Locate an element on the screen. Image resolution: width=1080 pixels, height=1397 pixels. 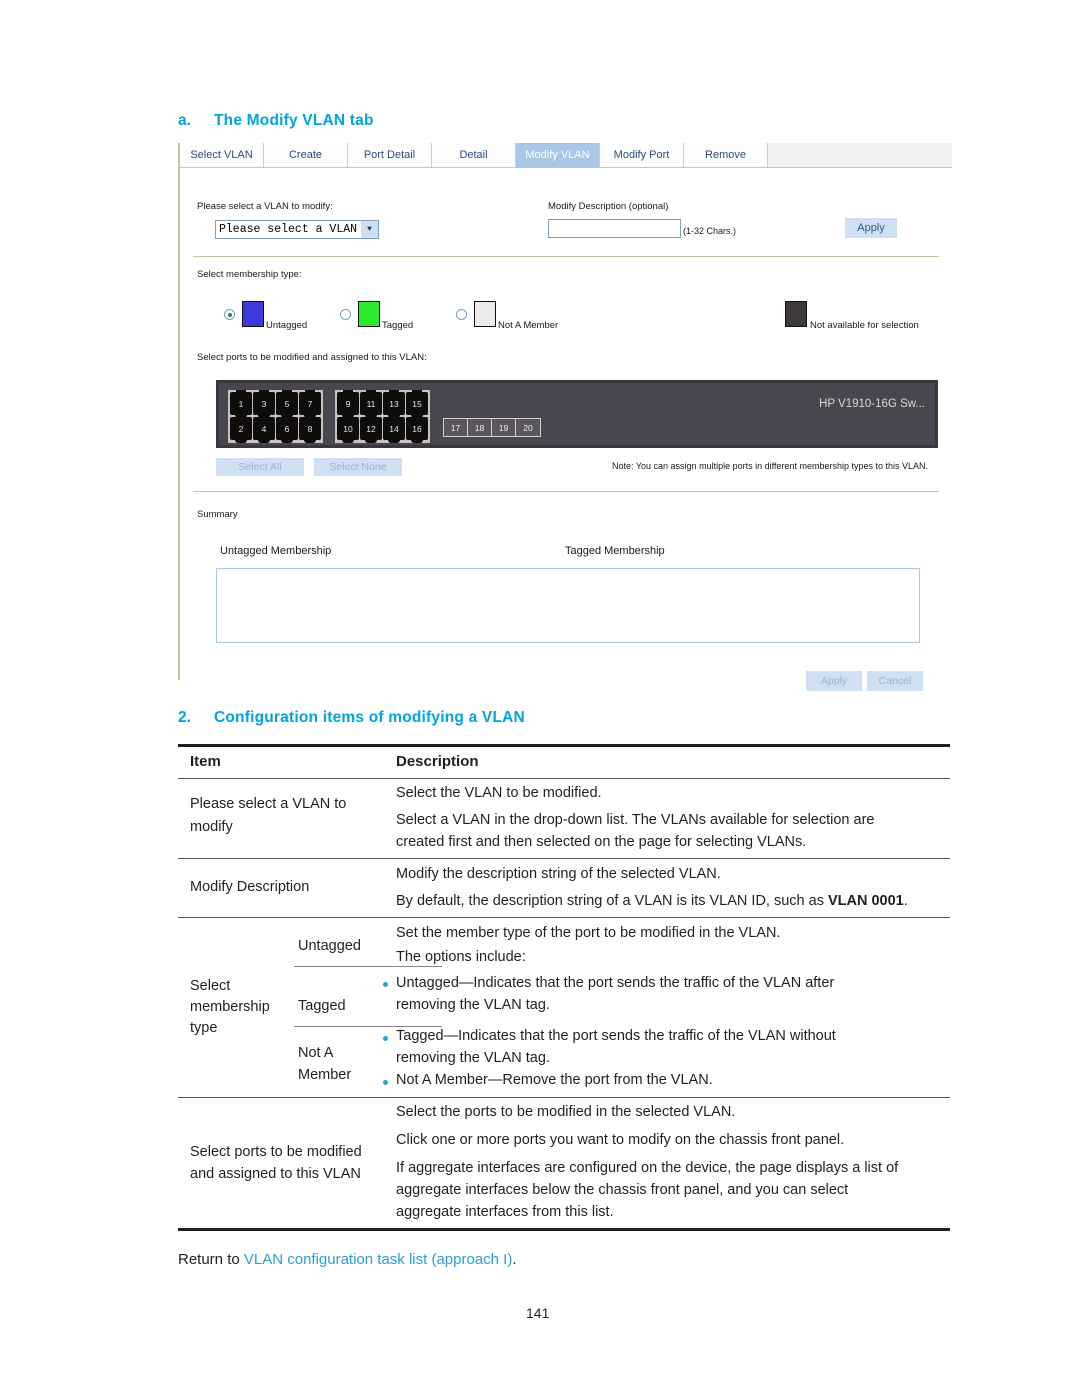
port-16: 16 is located at coordinates (417, 429).